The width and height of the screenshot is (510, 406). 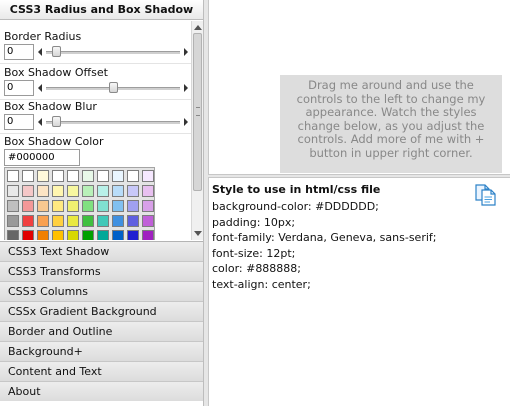 I want to click on border-radius-input: 0, so click(x=19, y=52).